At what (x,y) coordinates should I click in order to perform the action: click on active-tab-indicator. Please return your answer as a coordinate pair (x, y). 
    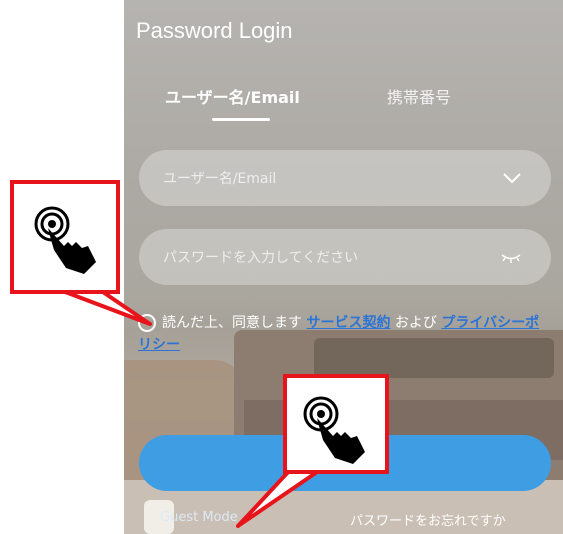
    Looking at the image, I should click on (241, 119).